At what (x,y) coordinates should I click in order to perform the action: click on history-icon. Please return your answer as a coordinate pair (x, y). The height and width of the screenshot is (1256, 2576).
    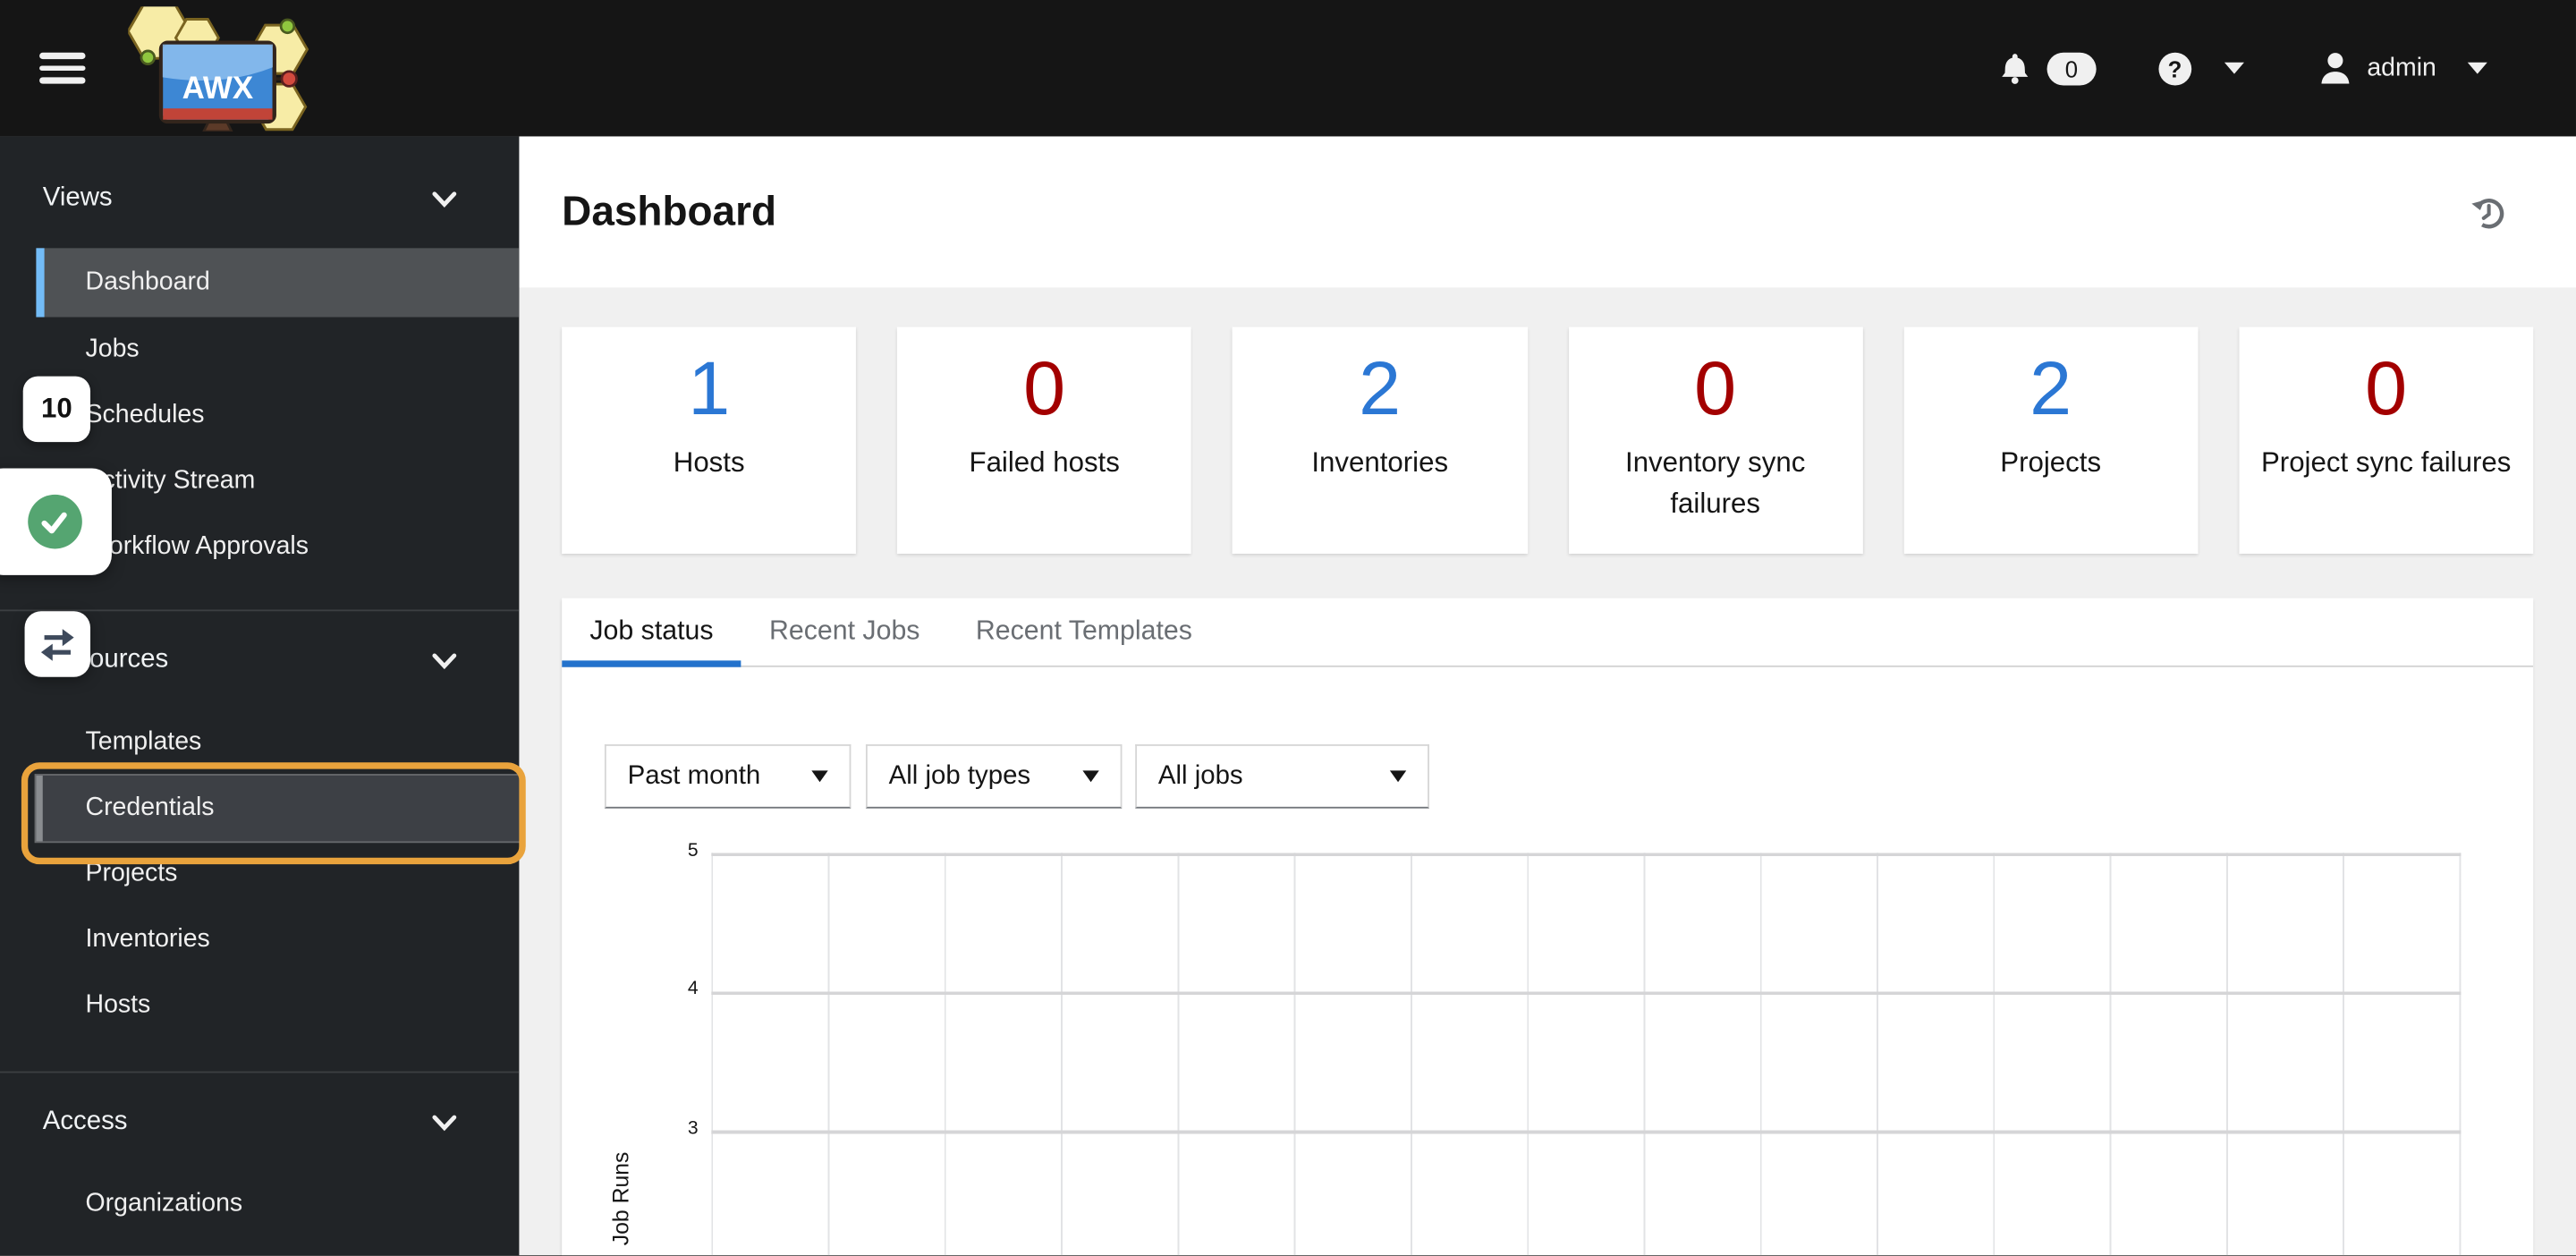
    Looking at the image, I should click on (2488, 212).